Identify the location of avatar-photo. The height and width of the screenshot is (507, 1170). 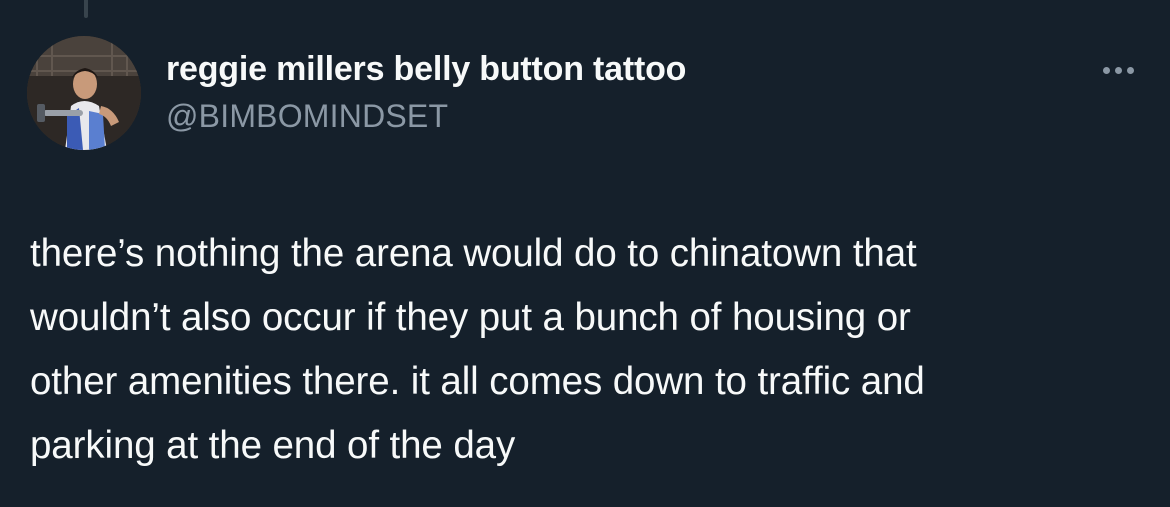
(84, 93).